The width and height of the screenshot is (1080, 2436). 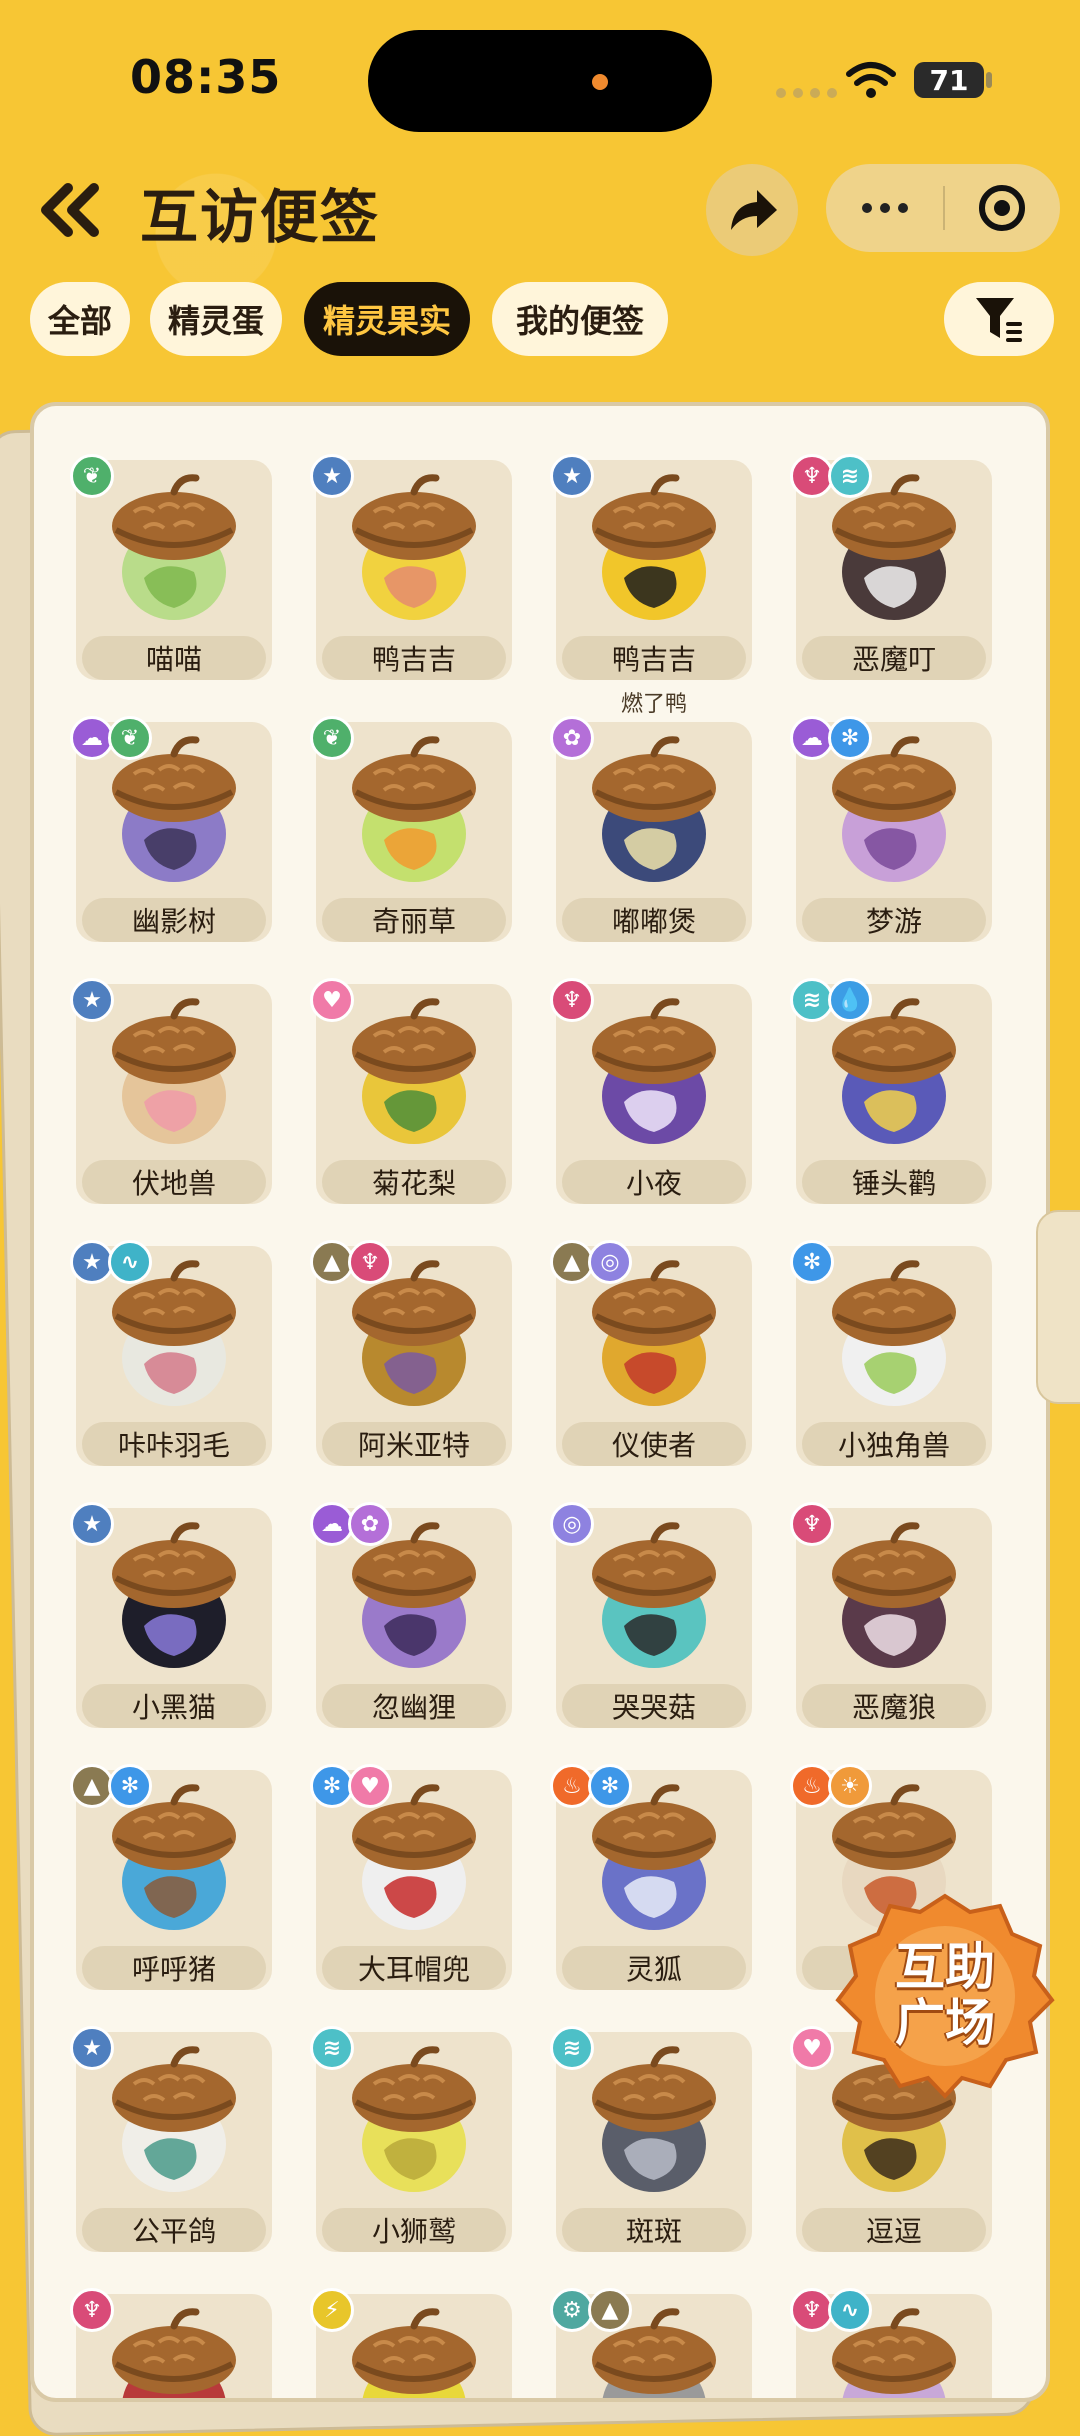 What do you see at coordinates (891, 829) in the screenshot?
I see `fruit-card: ☁ ✻ 梦游` at bounding box center [891, 829].